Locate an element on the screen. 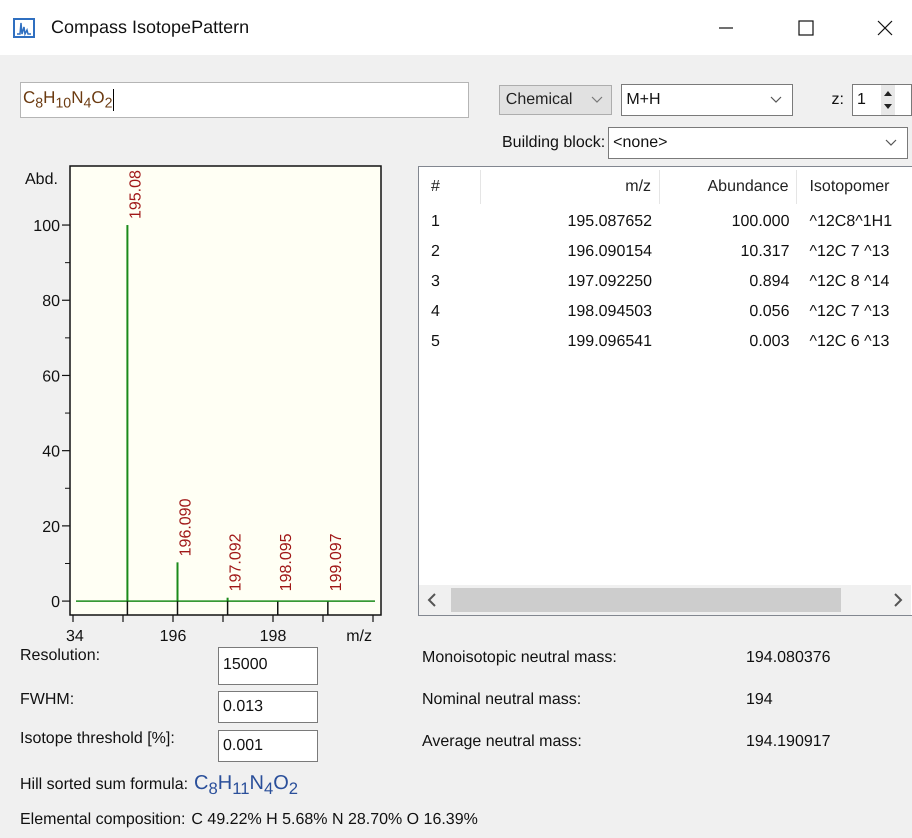 The width and height of the screenshot is (912, 838). horizontal-scrollbar is located at coordinates (665, 600).